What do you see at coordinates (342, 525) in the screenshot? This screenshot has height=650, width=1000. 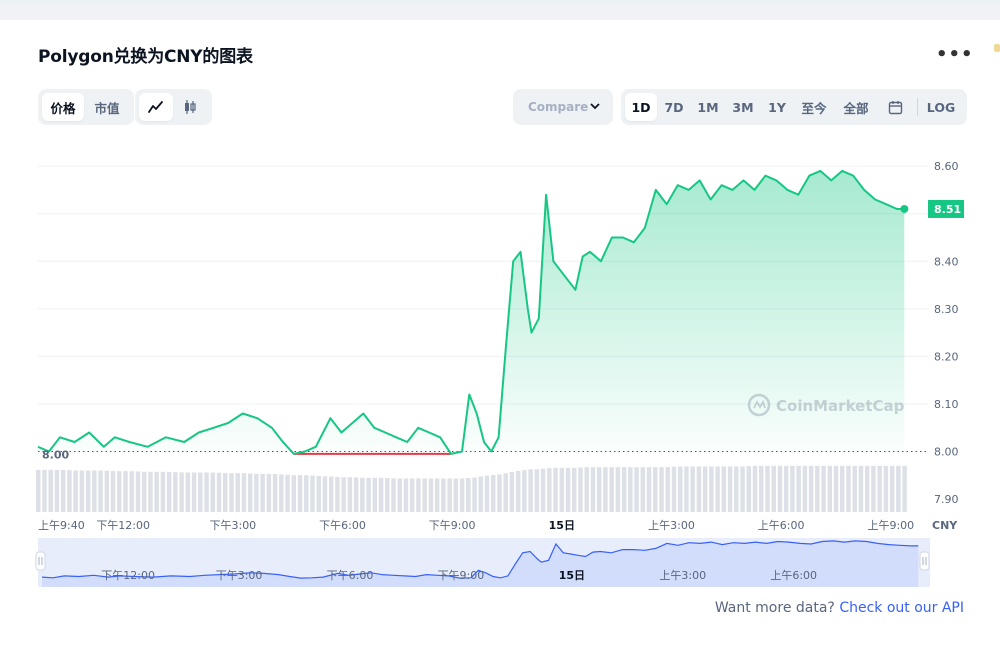 I see `x-tick-label: 下午6:00` at bounding box center [342, 525].